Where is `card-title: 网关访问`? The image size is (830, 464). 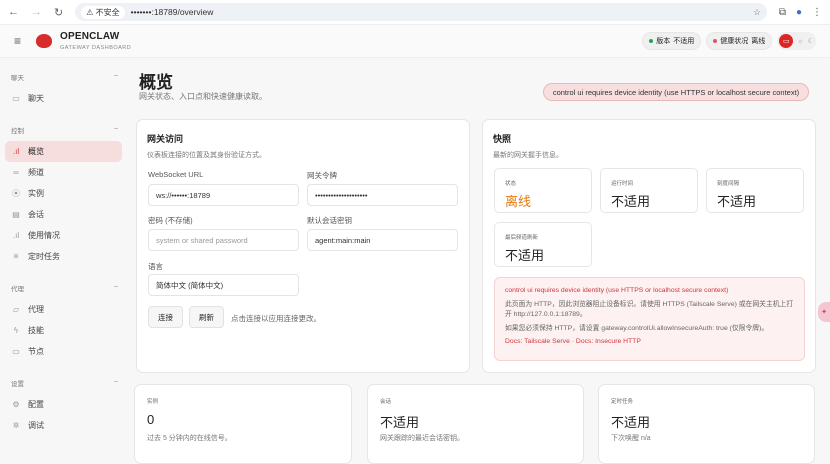
card-title: 网关访问 is located at coordinates (165, 139).